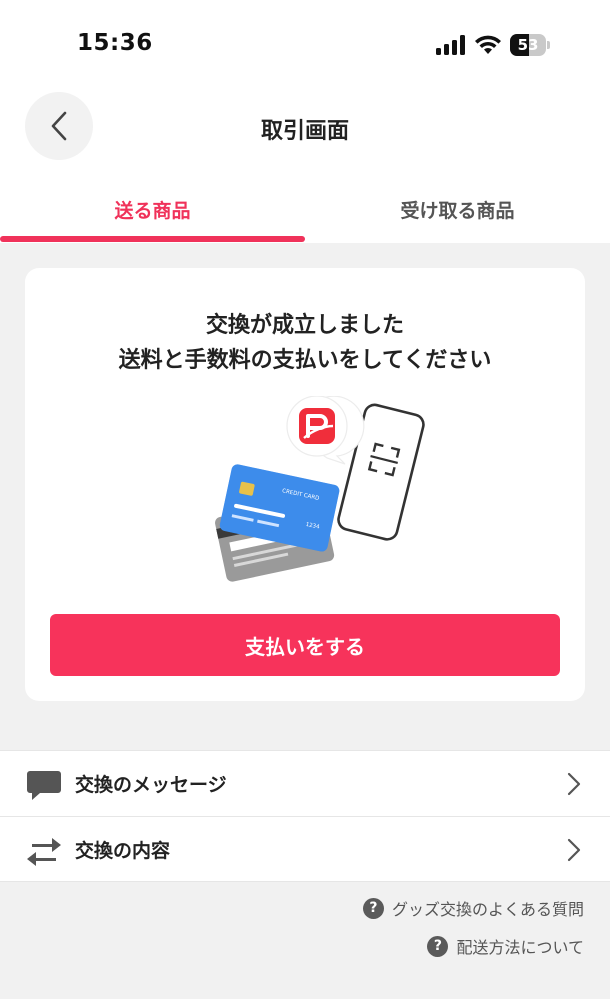 Image resolution: width=610 pixels, height=999 pixels. Describe the element at coordinates (152, 239) in the screenshot. I see `active-tab-indicator` at that location.